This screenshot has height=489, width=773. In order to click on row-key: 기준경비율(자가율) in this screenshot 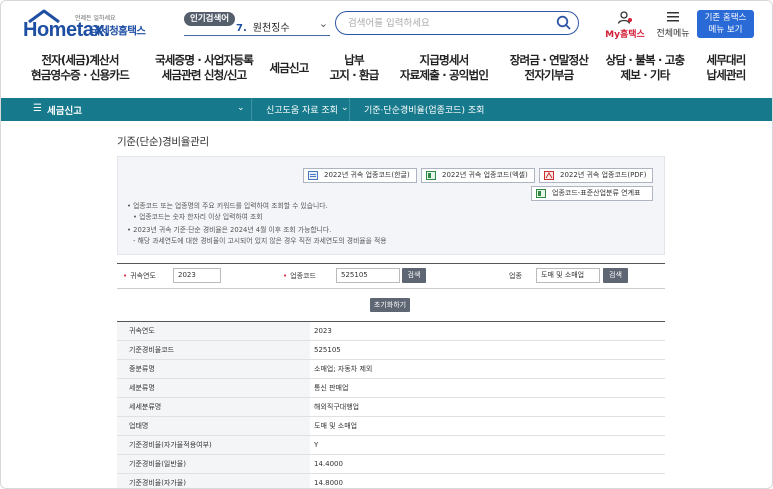, I will do `click(213, 481)`.